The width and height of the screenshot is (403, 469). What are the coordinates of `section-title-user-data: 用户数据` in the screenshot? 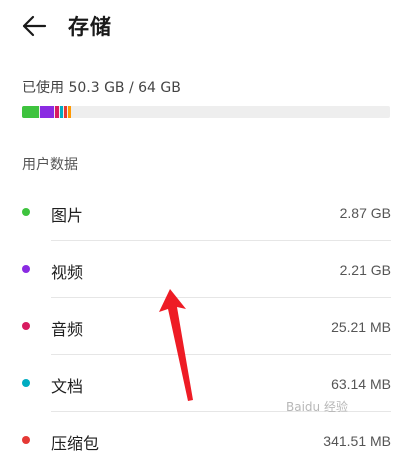 It's located at (50, 165).